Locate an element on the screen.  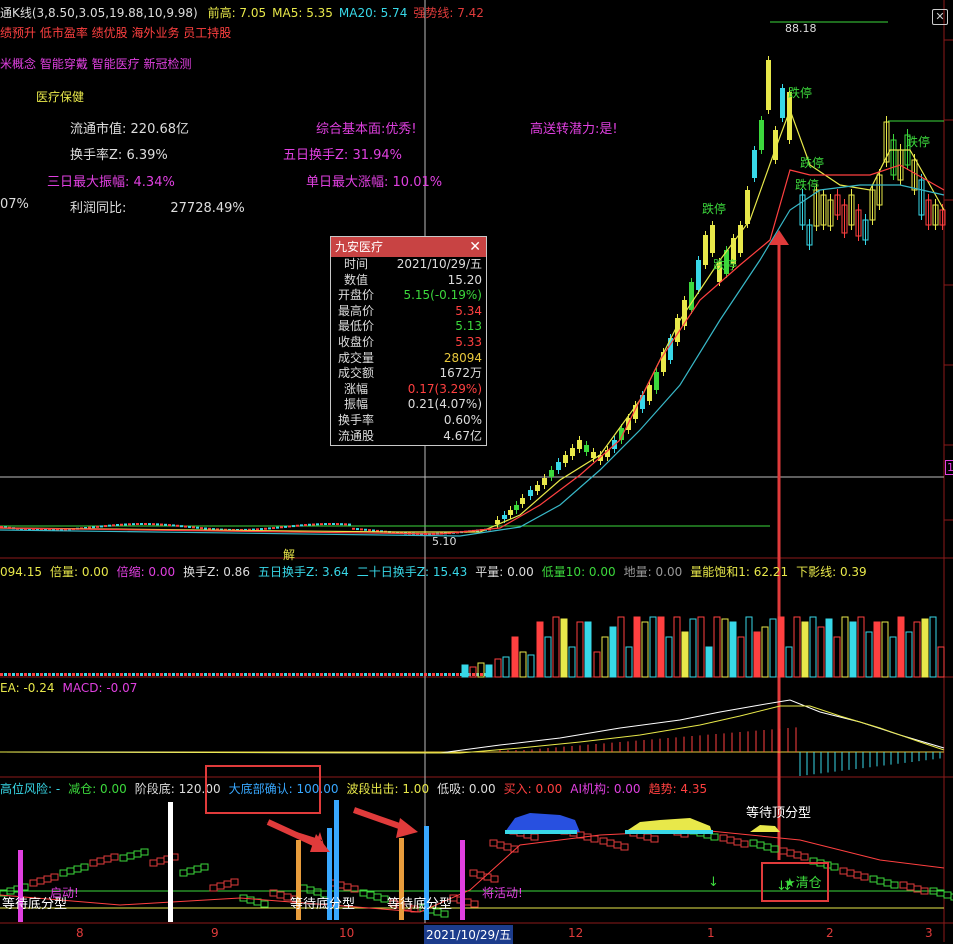
header-indicator: 前高: 7.05 is located at coordinates (237, 13).